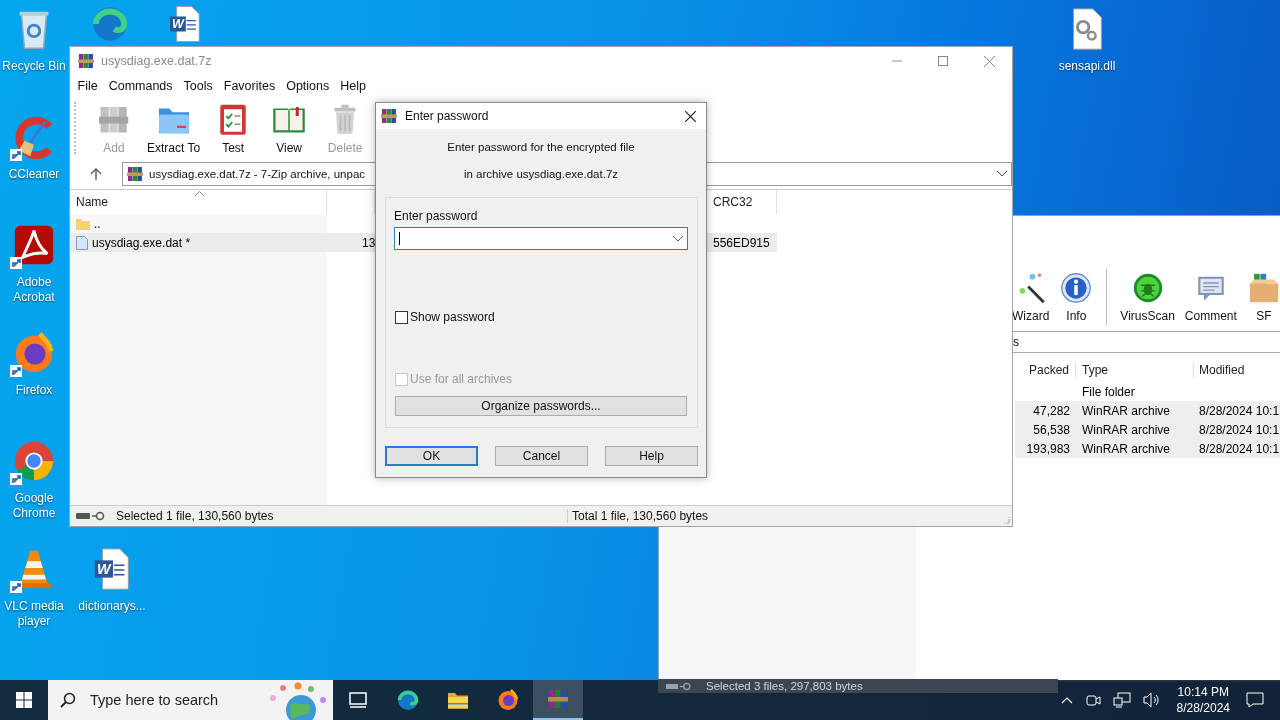 The width and height of the screenshot is (1280, 720). Describe the element at coordinates (1045, 370) in the screenshot. I see `column-header: Packed` at that location.